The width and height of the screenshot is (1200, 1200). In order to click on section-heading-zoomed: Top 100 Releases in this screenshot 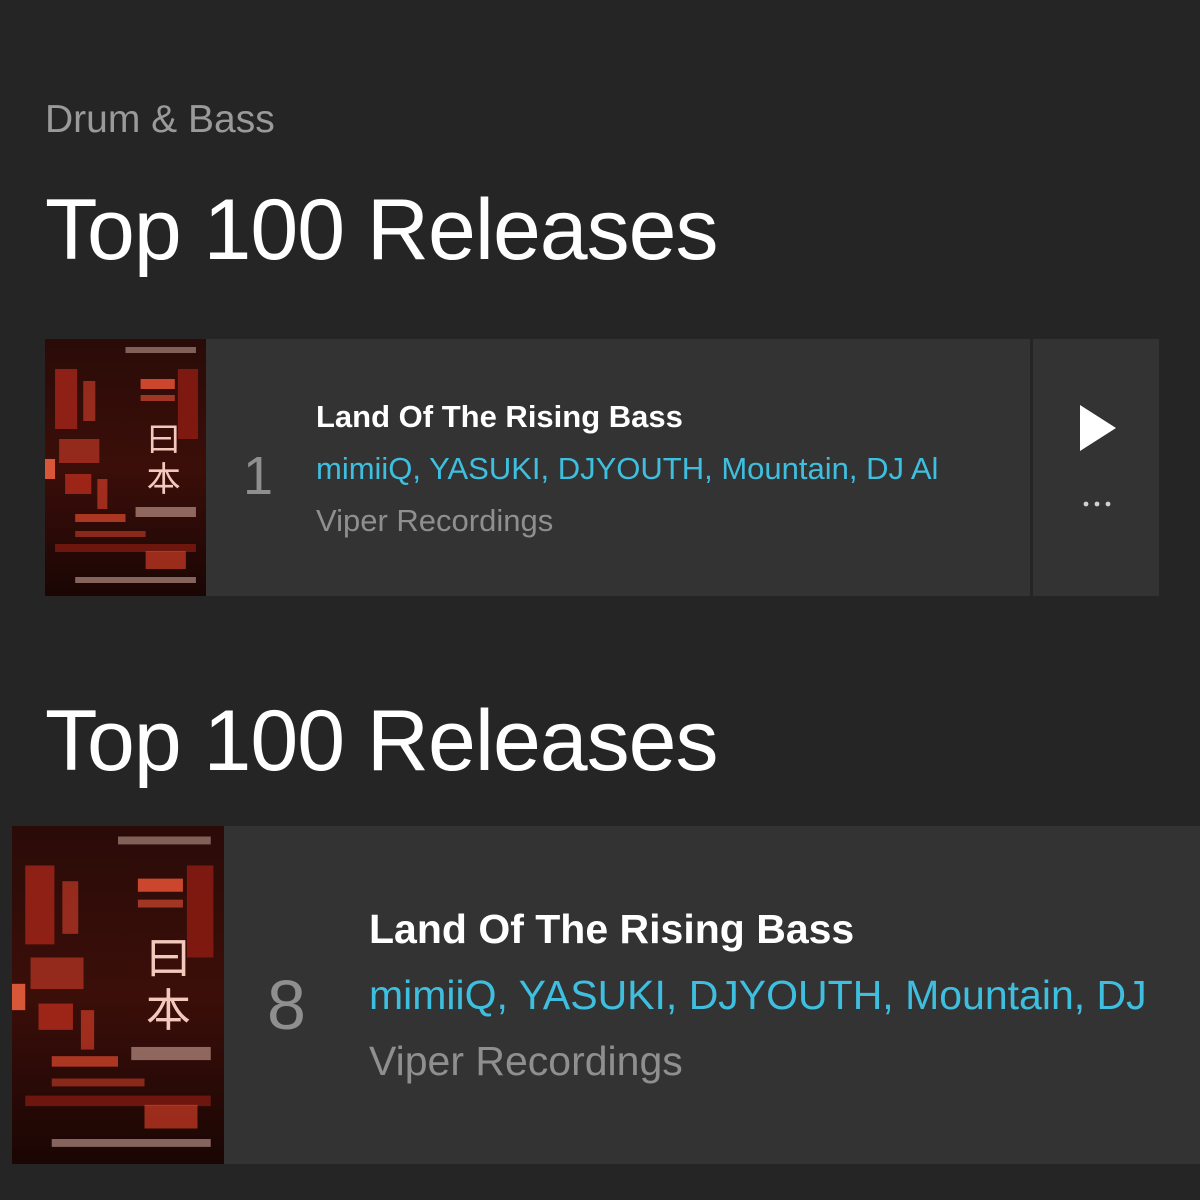, I will do `click(381, 741)`.